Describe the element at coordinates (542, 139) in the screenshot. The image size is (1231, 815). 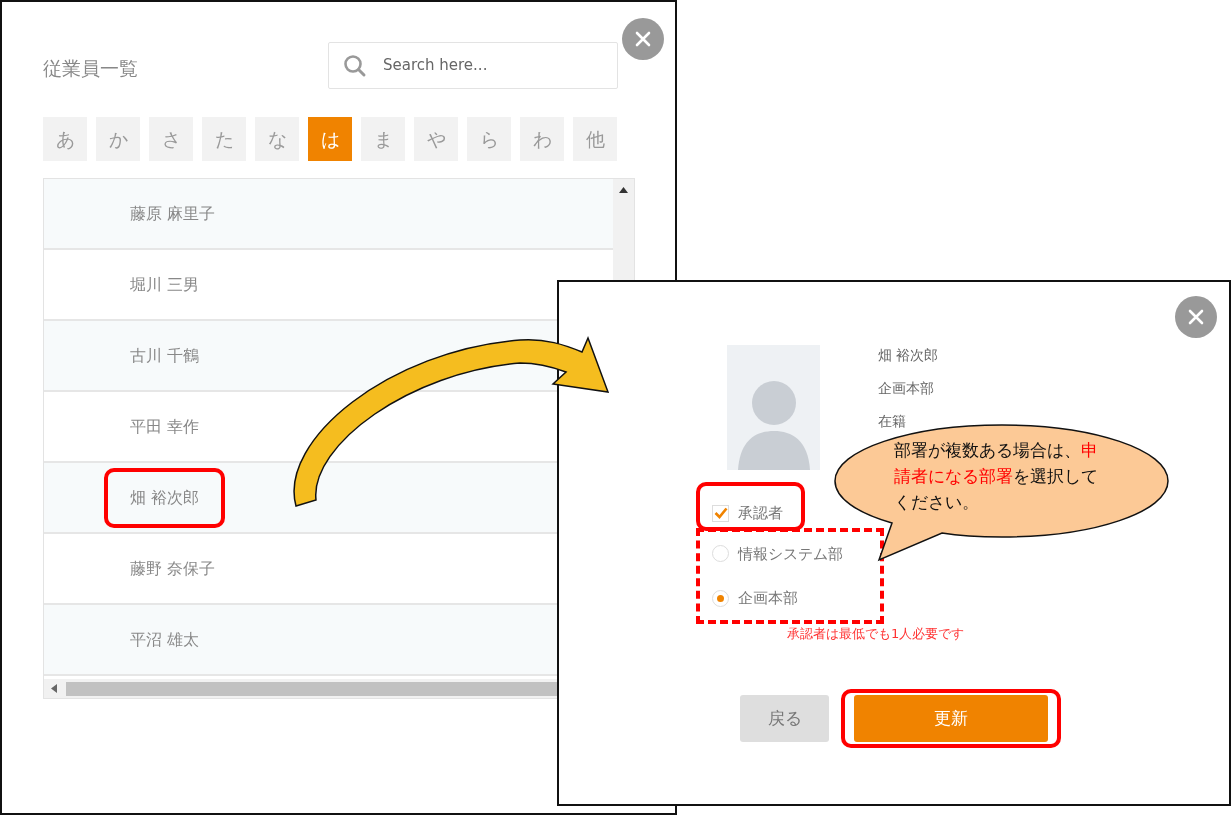
I see `kana-tab: わ` at that location.